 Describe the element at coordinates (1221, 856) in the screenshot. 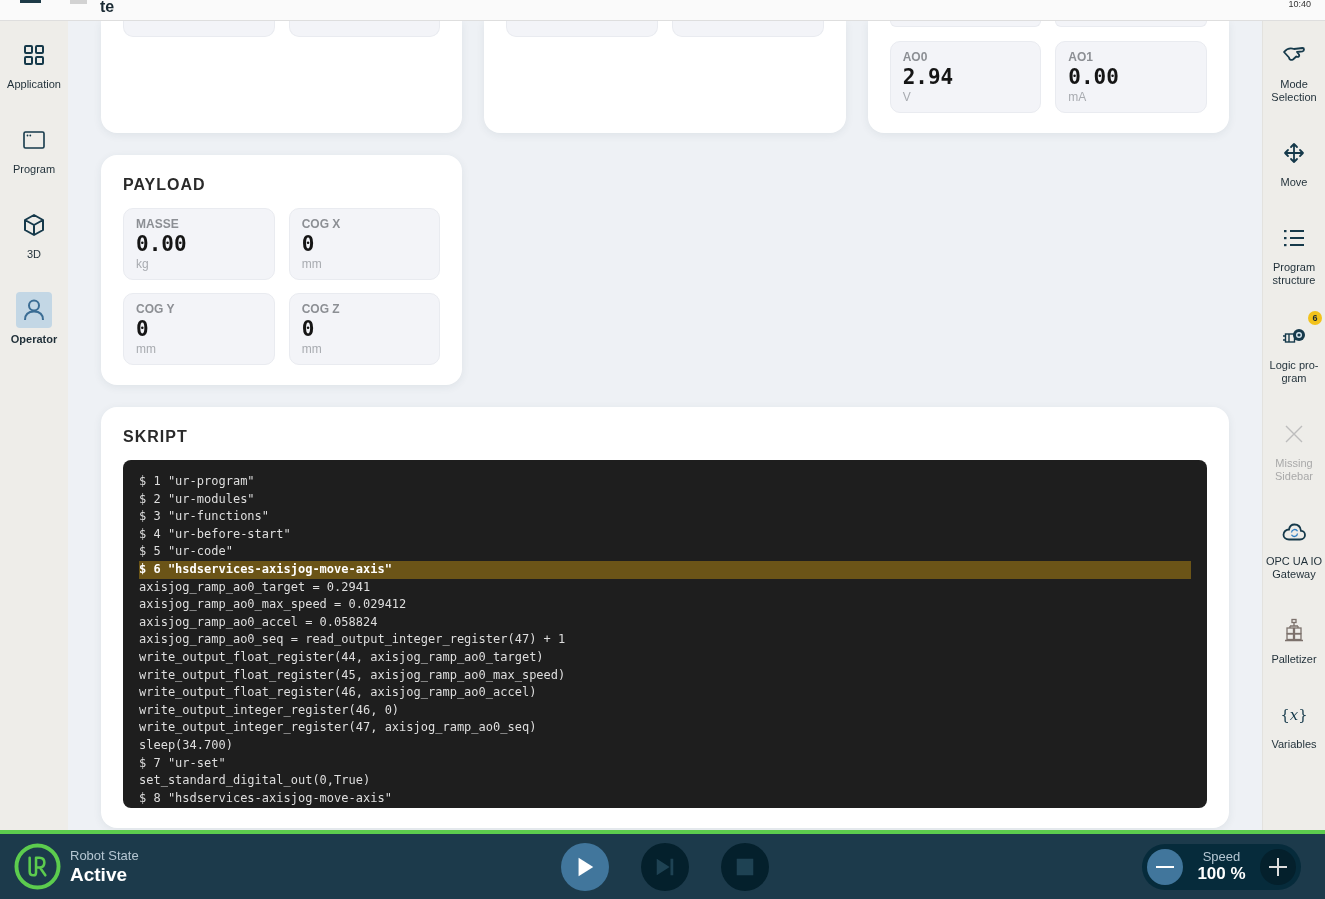

I see `speed-label: Speed` at that location.